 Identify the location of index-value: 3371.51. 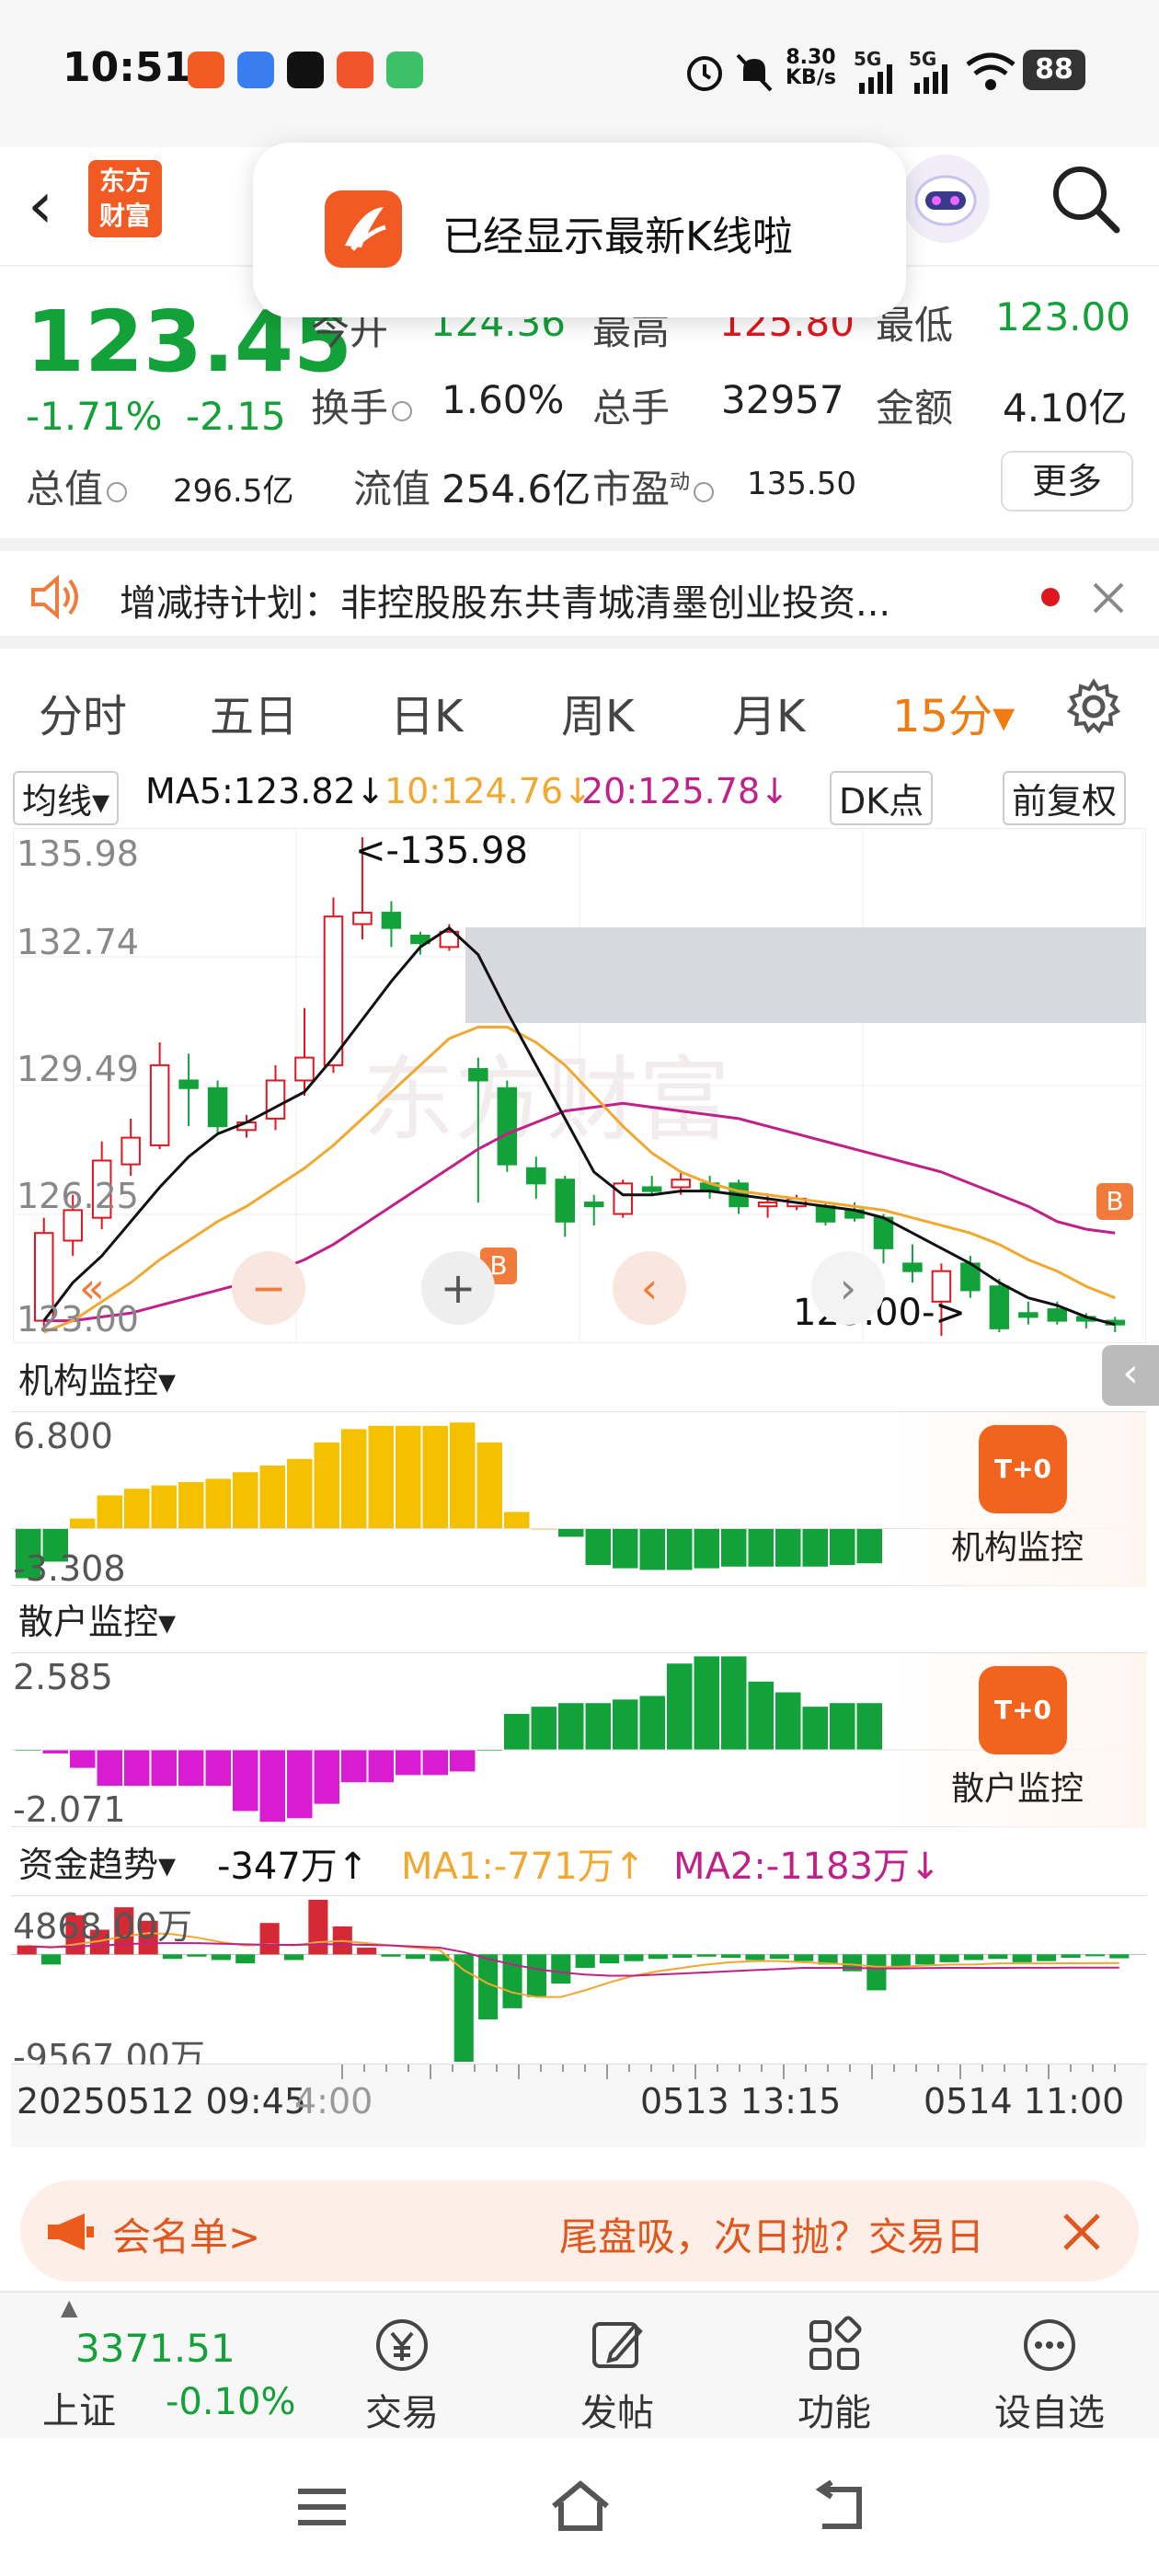
(155, 2348).